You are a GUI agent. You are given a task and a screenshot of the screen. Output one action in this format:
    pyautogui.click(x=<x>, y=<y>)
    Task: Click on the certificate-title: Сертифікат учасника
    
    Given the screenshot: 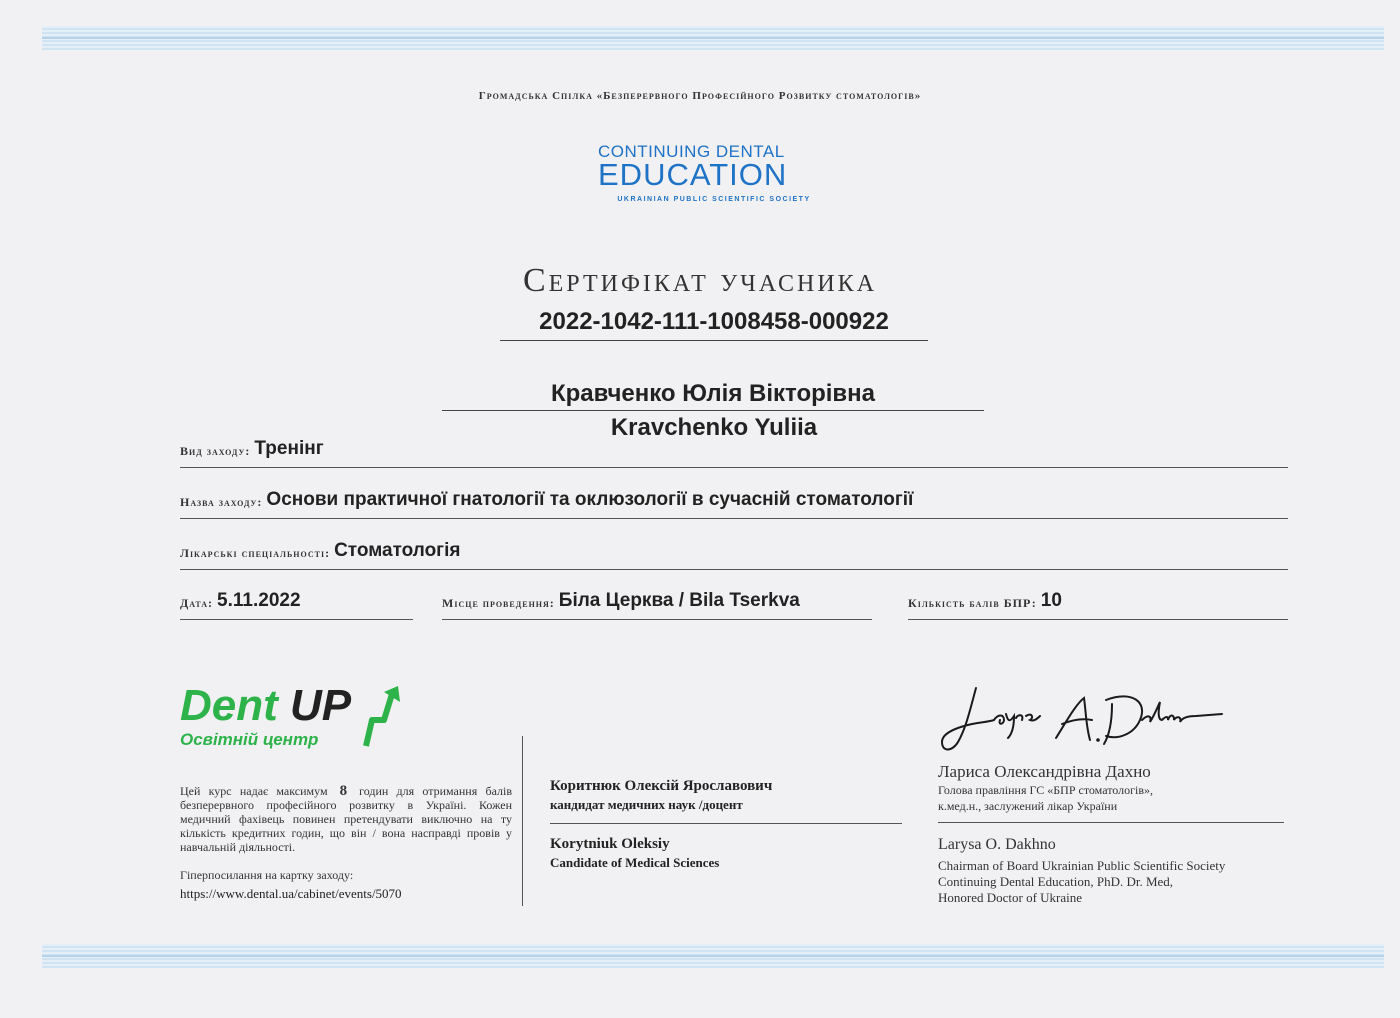 What is the action you would take?
    pyautogui.click(x=700, y=280)
    